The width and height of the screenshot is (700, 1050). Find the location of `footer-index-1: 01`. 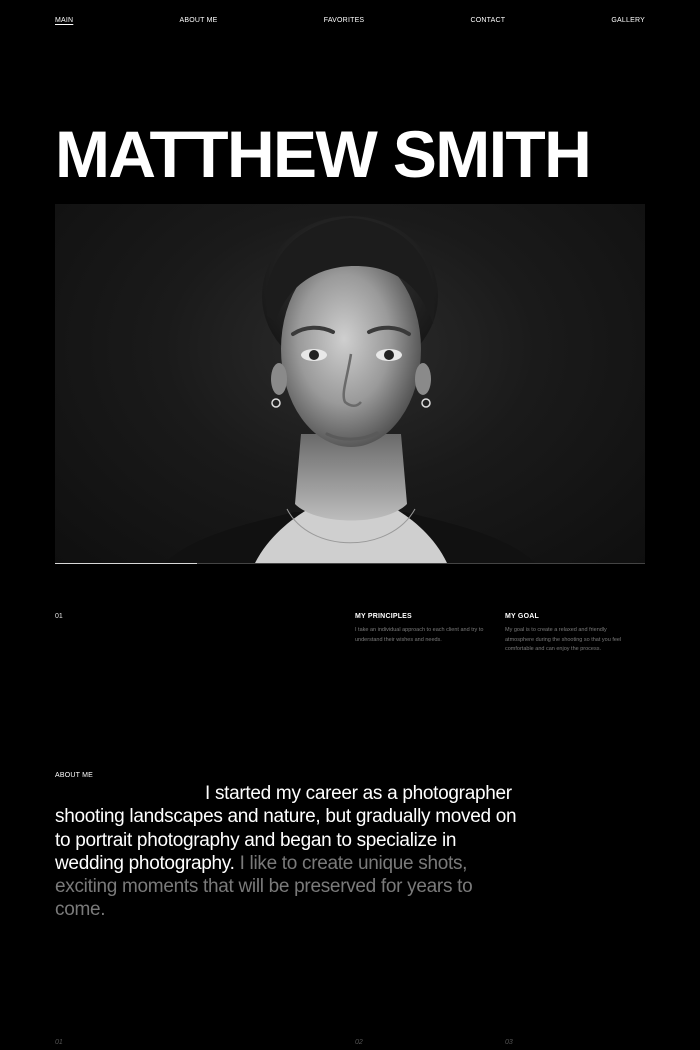

footer-index-1: 01 is located at coordinates (59, 1042).